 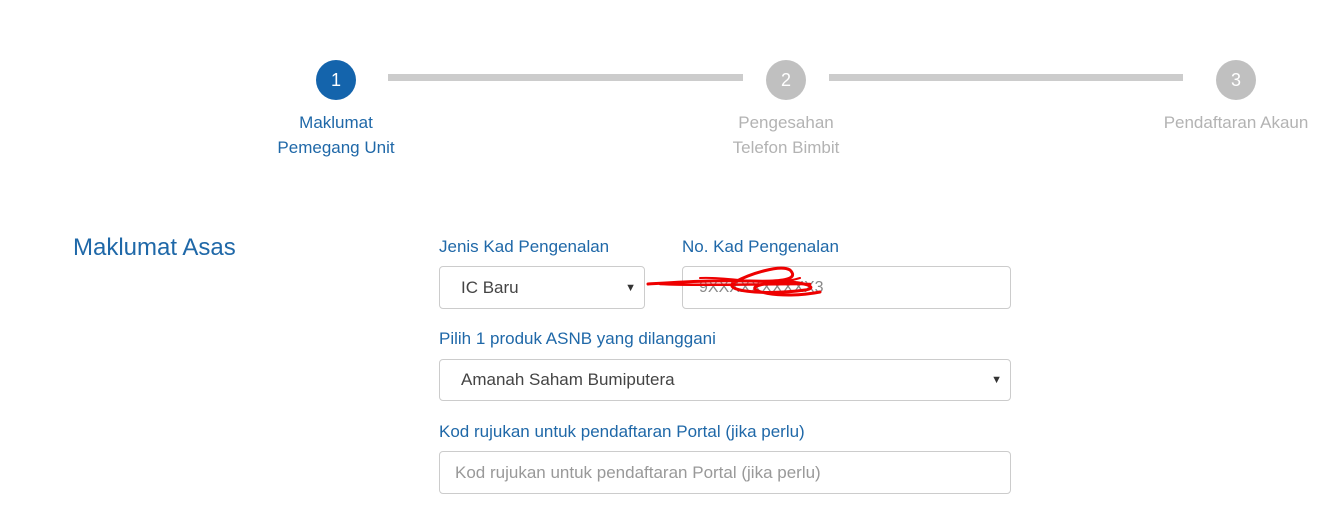 I want to click on id-type-label: Jenis Kad Pengenalan, so click(x=524, y=246).